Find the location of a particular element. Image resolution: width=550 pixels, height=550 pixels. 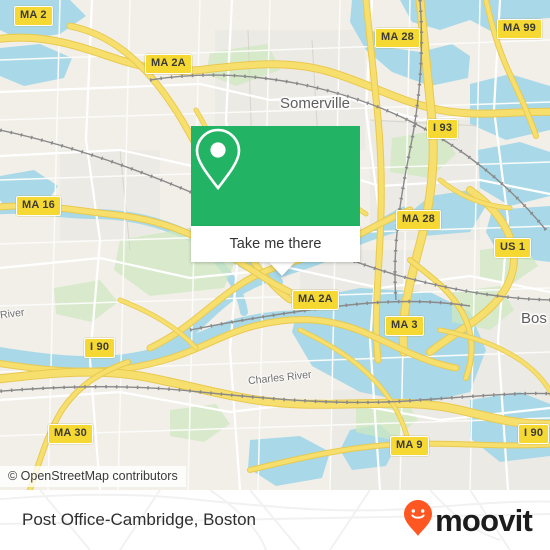

highway-shield: MA 16 is located at coordinates (38, 206).